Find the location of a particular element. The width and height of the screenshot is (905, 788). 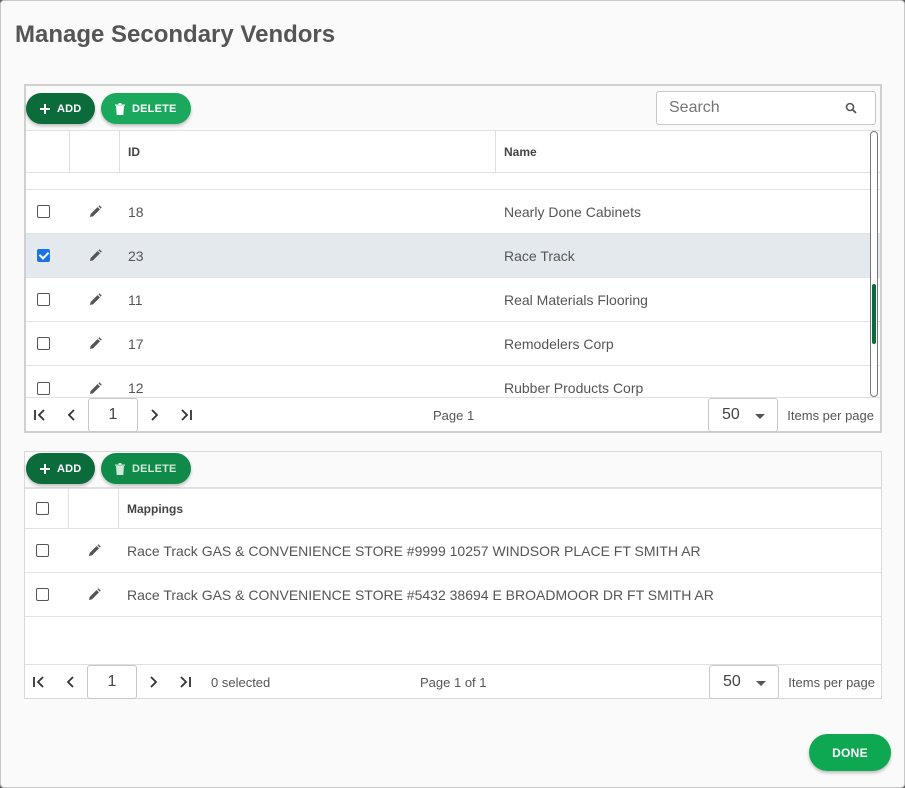

mappings-header-row: Mappings is located at coordinates (453, 508).